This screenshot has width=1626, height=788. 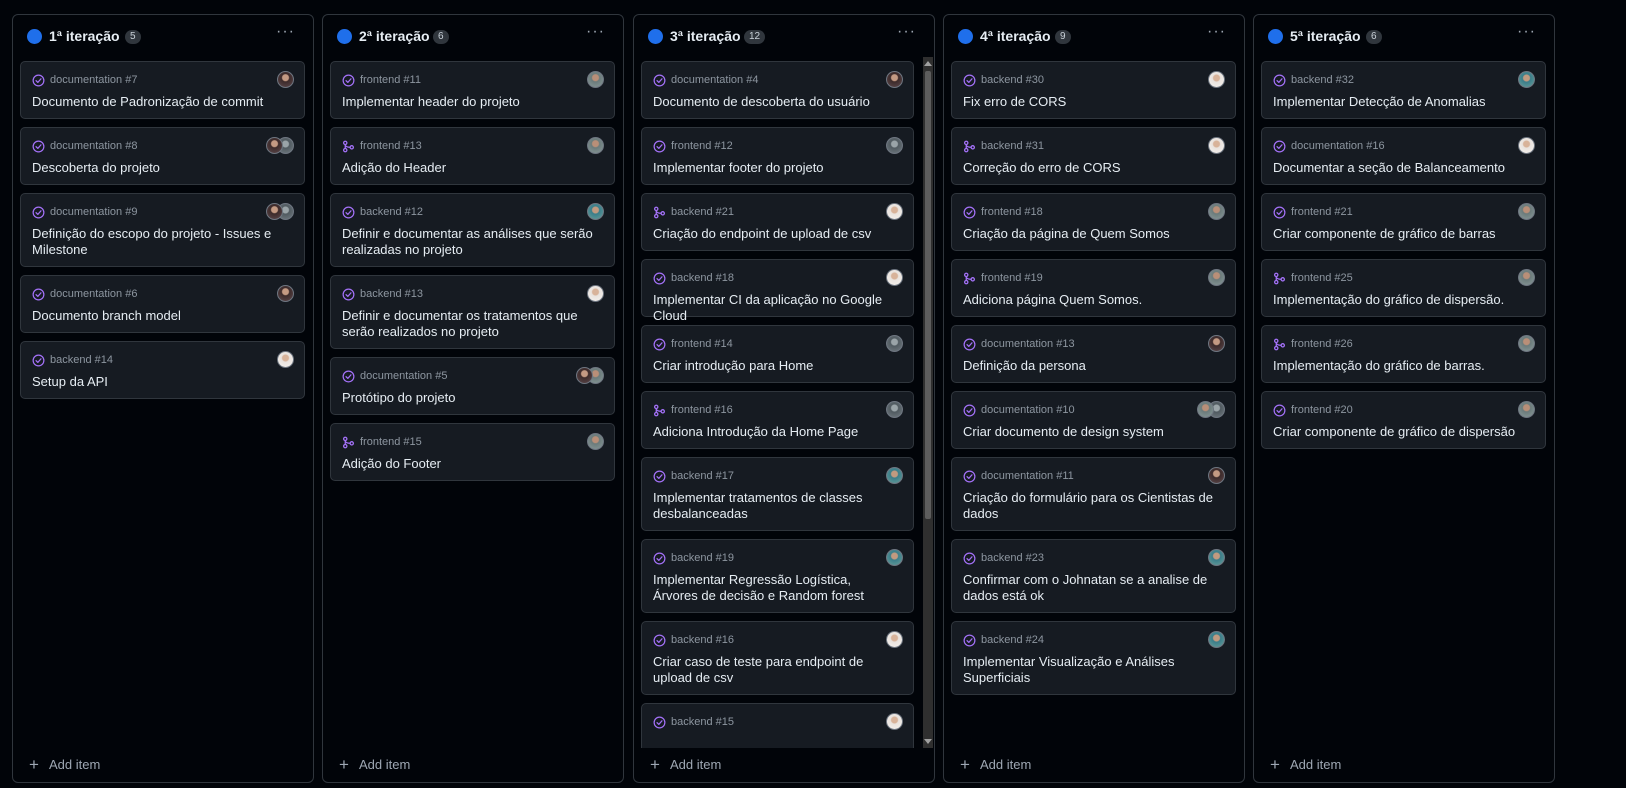 I want to click on card-title: Documento branch model, so click(x=161, y=316).